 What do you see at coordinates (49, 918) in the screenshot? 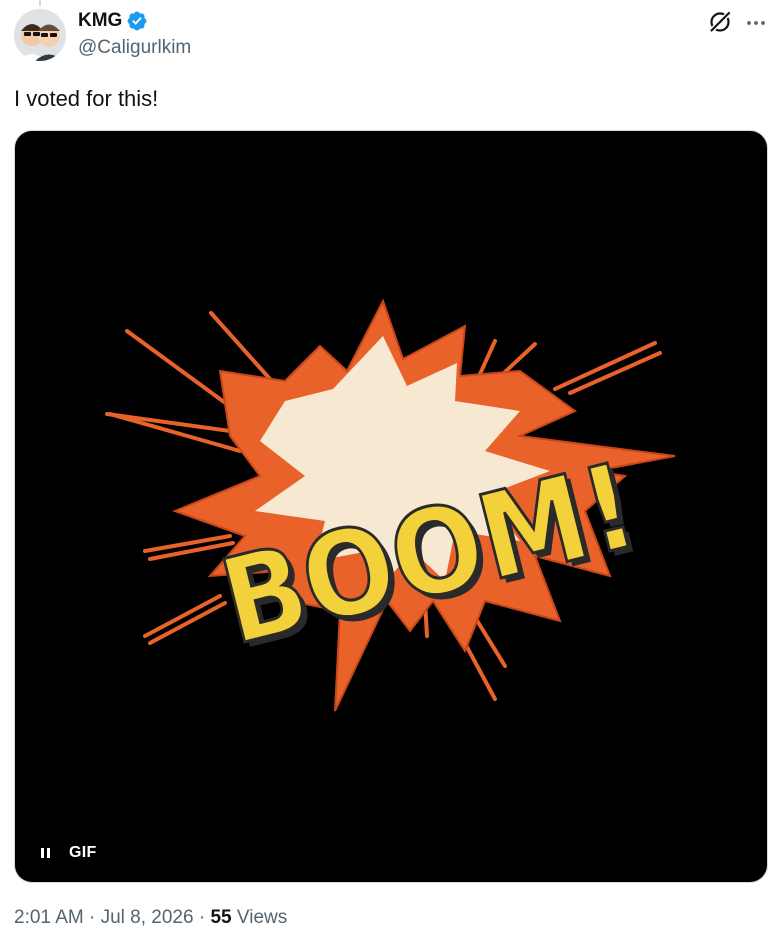
I see `tweet-time: 2:01 AM` at bounding box center [49, 918].